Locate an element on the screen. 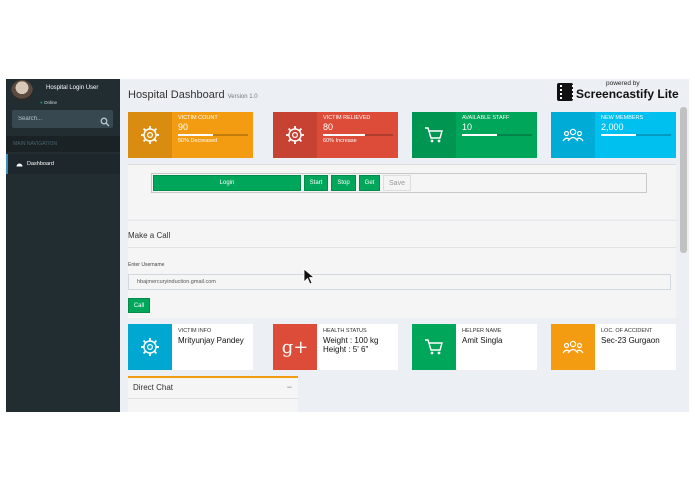 This screenshot has height=494, width=695. film-icon is located at coordinates (565, 92).